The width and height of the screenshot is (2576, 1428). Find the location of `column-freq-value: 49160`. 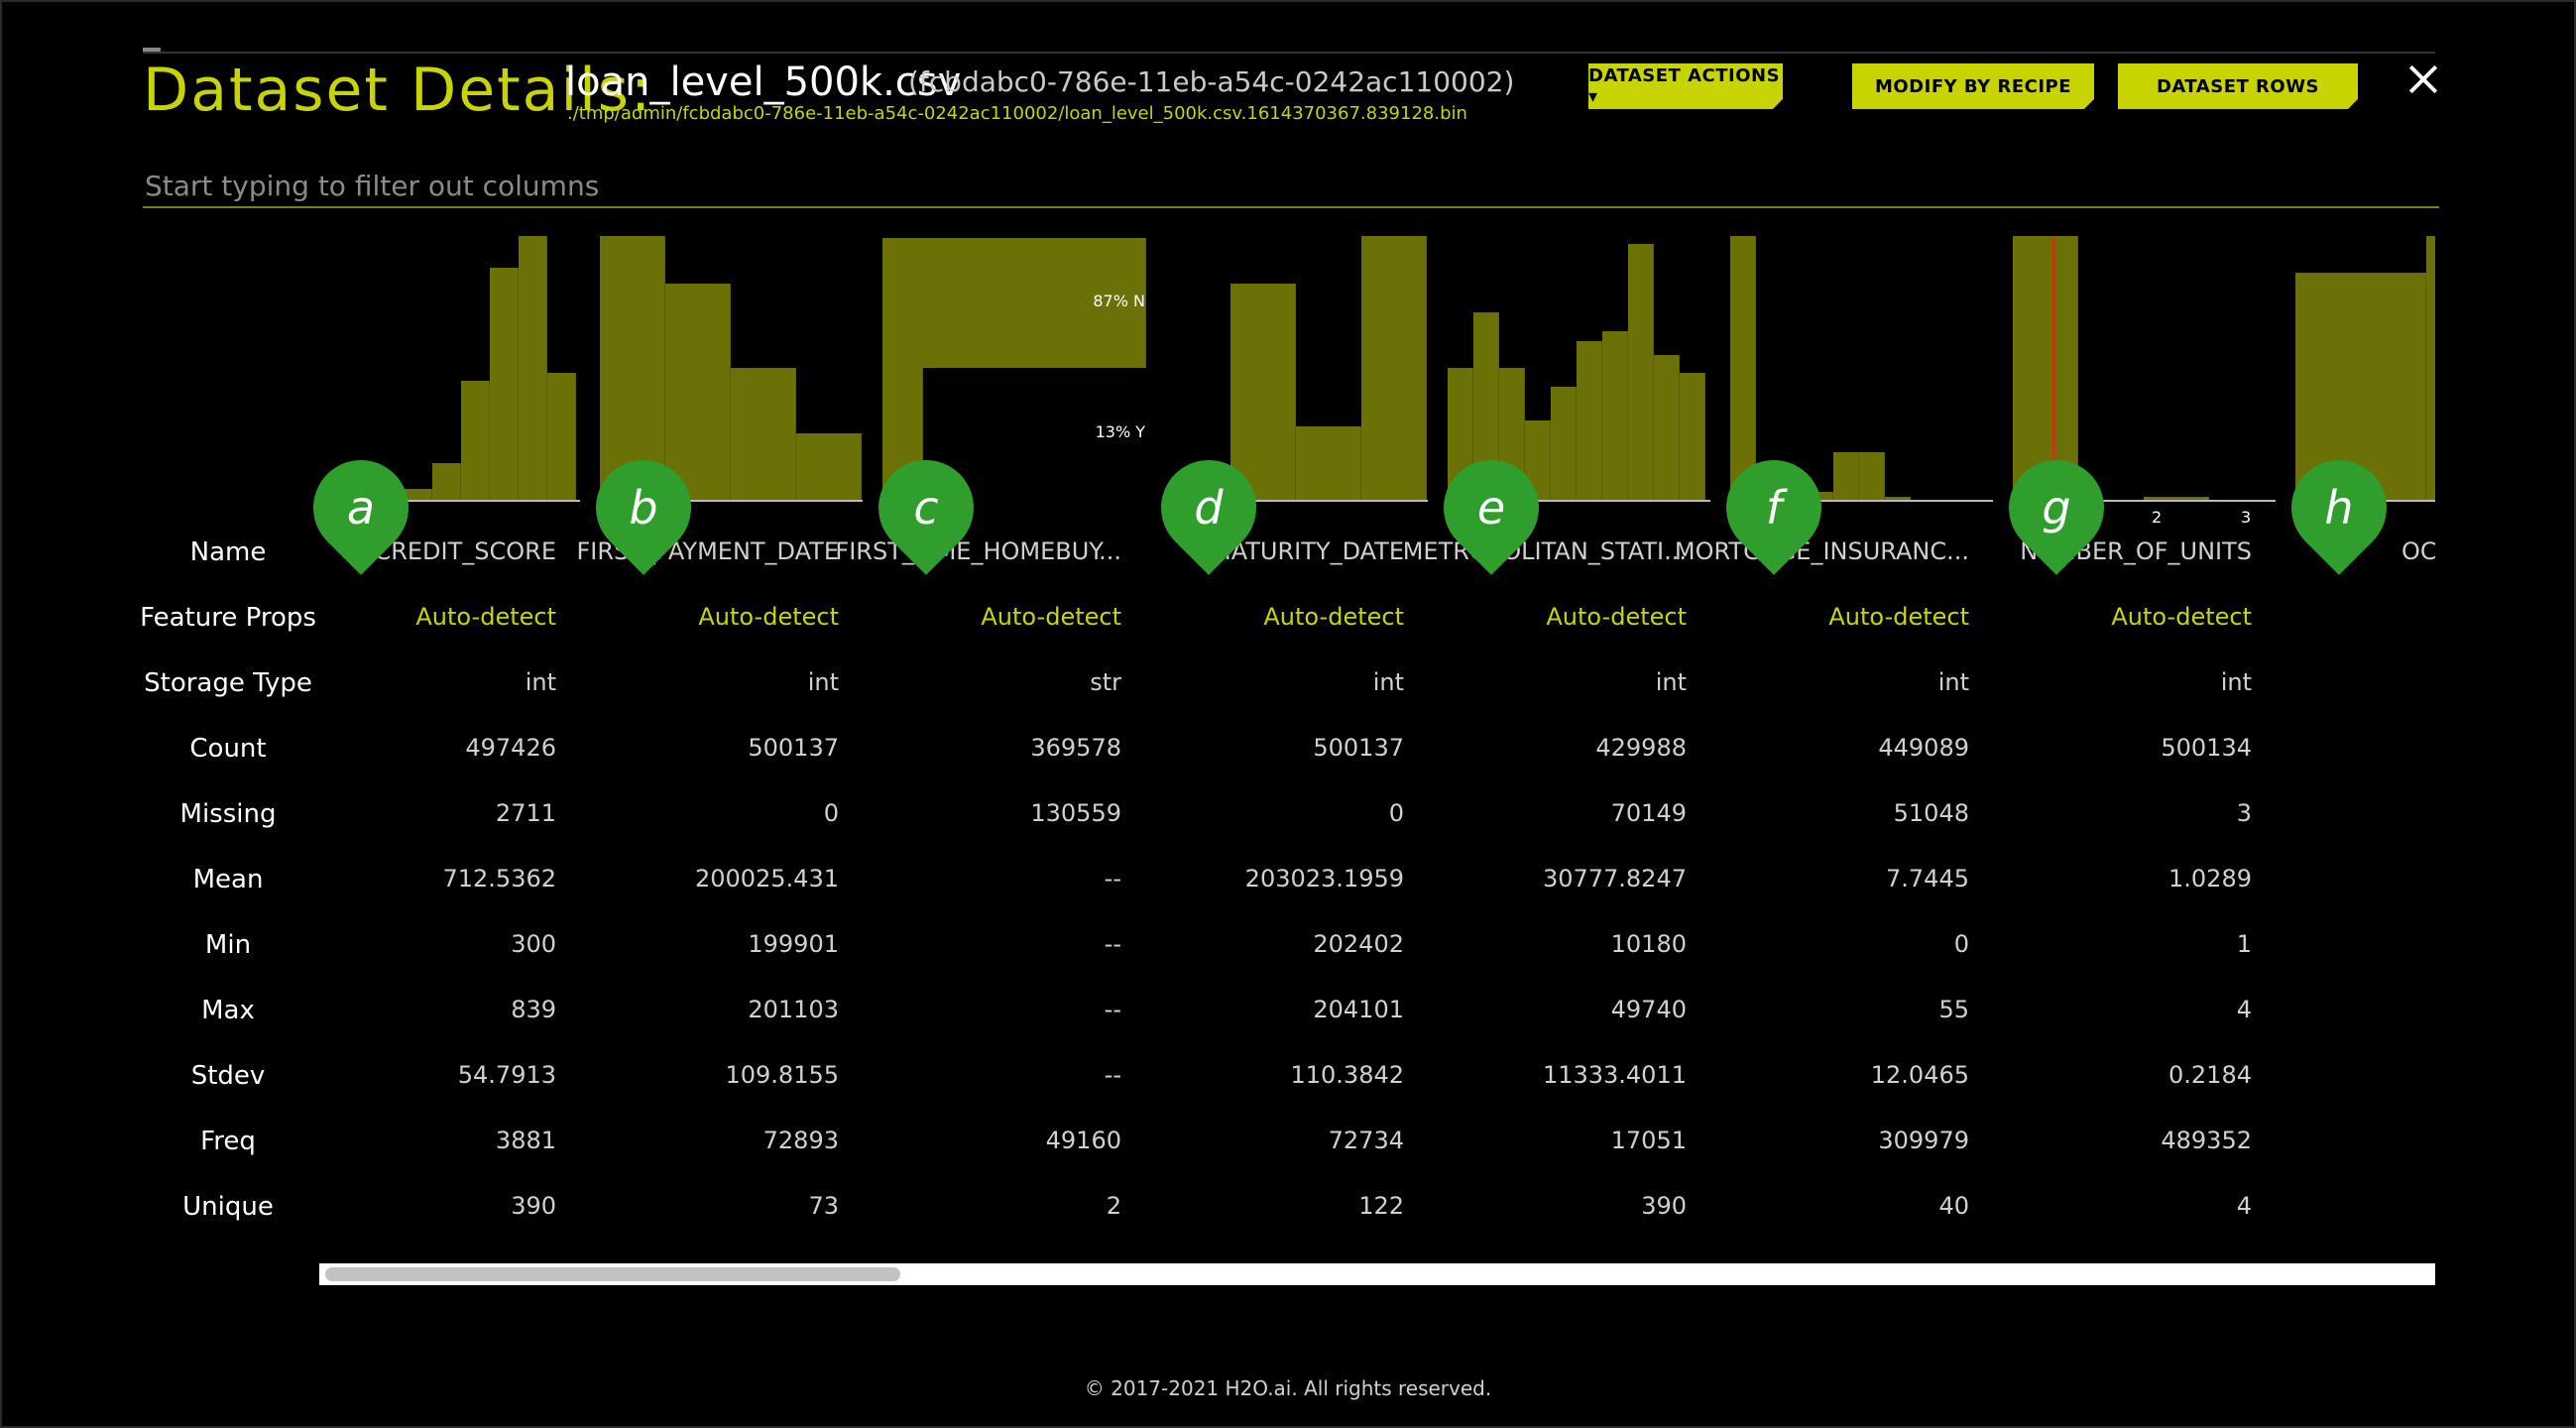

column-freq-value: 49160 is located at coordinates (1083, 1140).